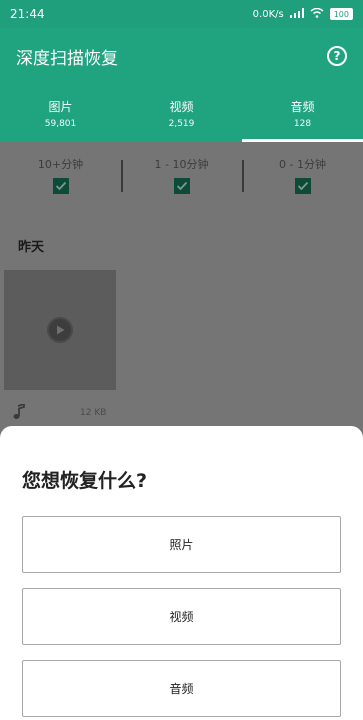 Image resolution: width=363 pixels, height=720 pixels. Describe the element at coordinates (268, 14) in the screenshot. I see `network-speed: 0.0K/s` at that location.